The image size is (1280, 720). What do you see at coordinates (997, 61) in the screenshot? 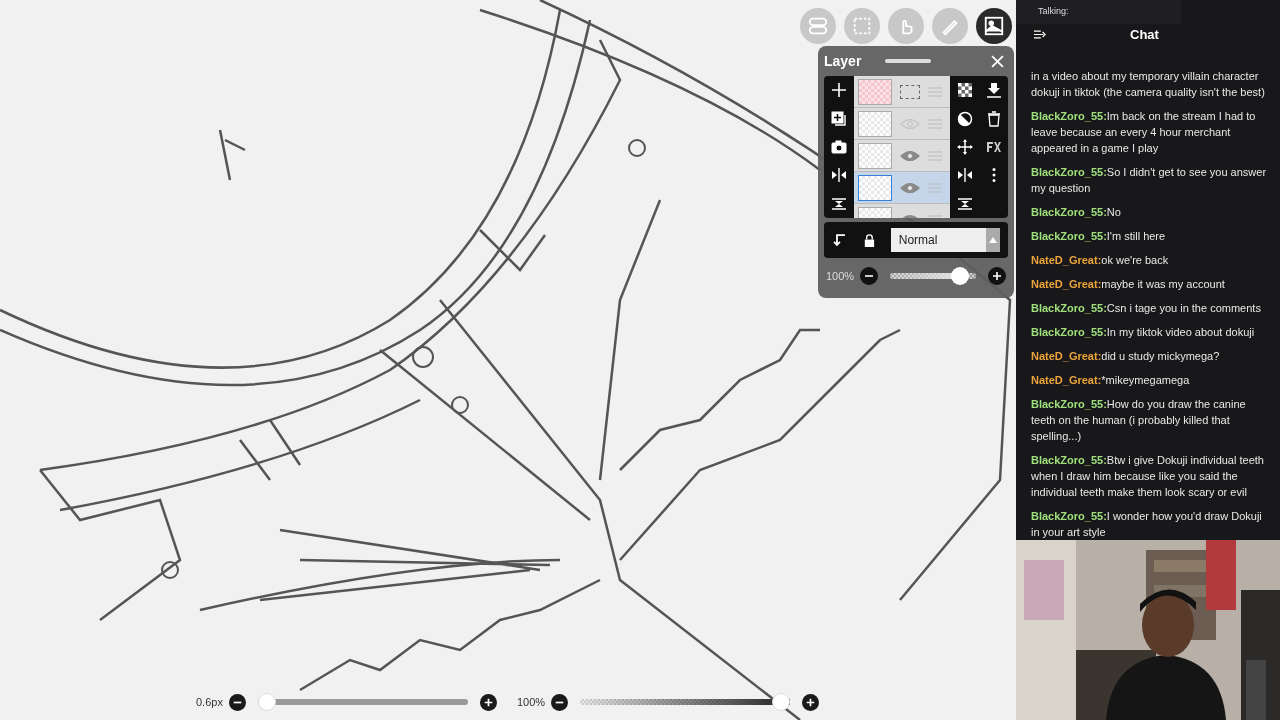
I see `close-icon` at bounding box center [997, 61].